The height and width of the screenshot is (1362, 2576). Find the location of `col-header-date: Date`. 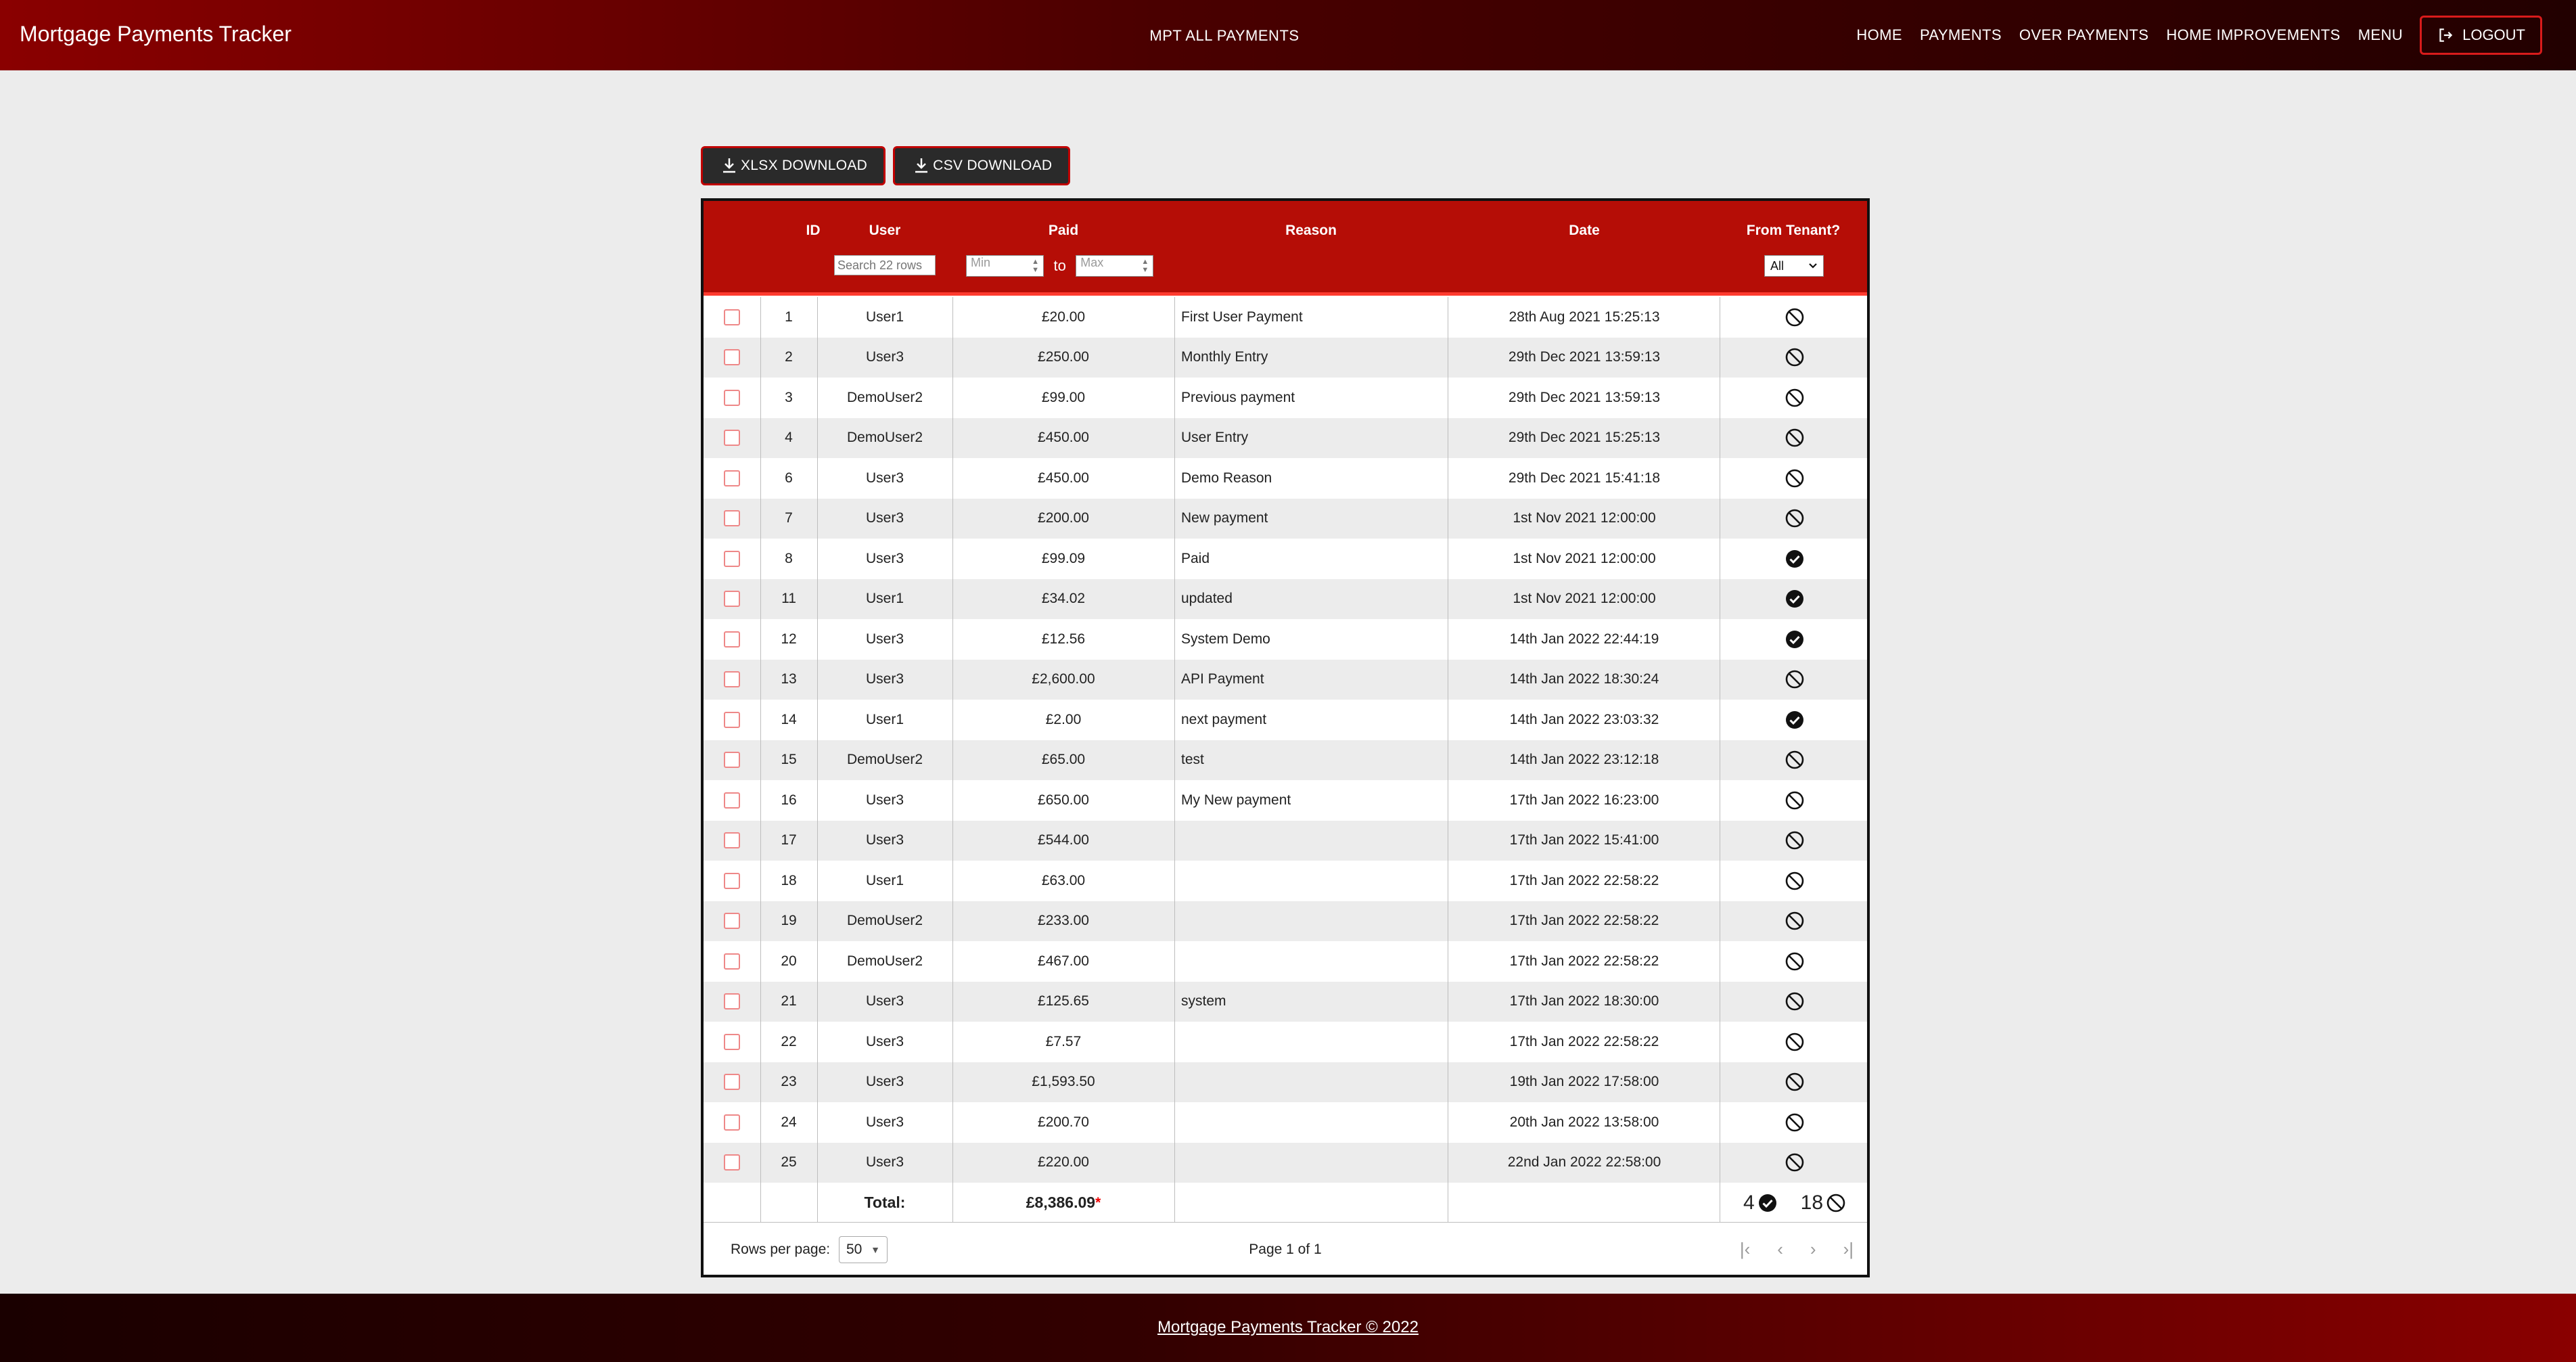

col-header-date: Date is located at coordinates (1585, 231).